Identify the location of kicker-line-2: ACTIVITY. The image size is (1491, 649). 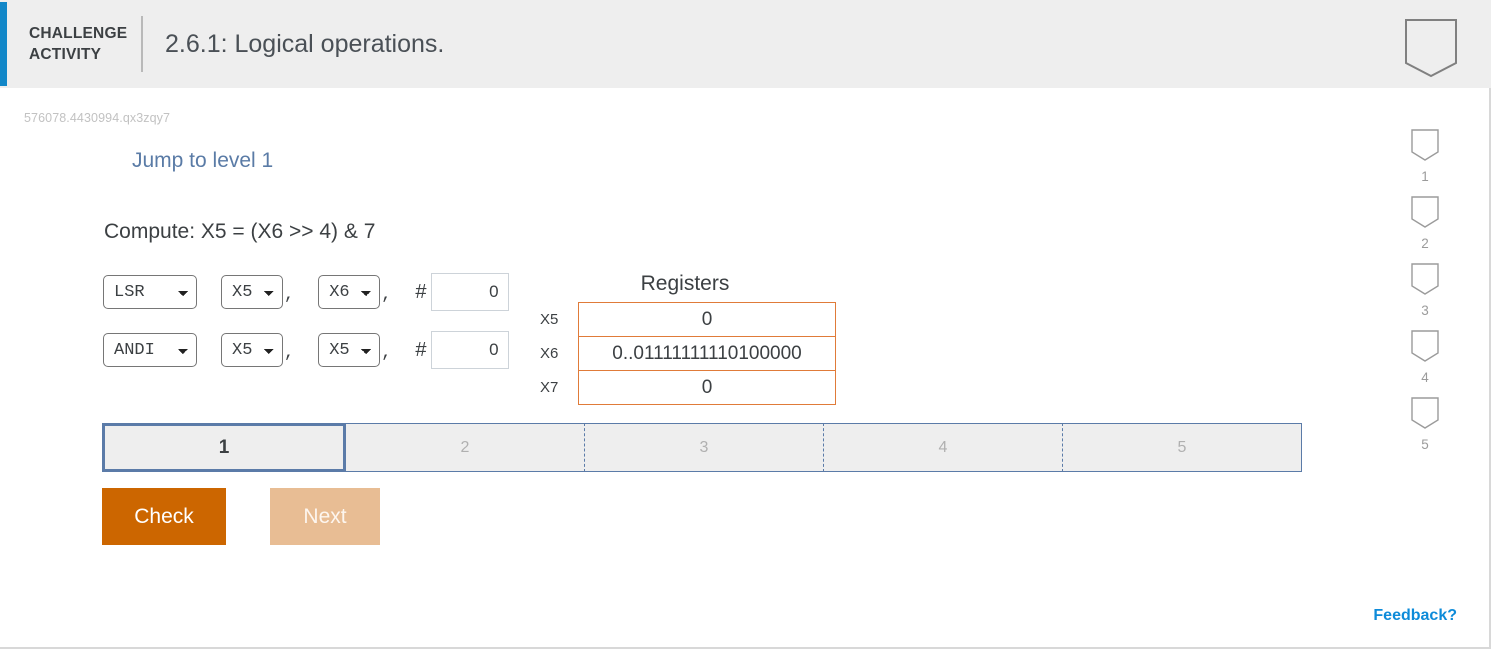
(65, 54).